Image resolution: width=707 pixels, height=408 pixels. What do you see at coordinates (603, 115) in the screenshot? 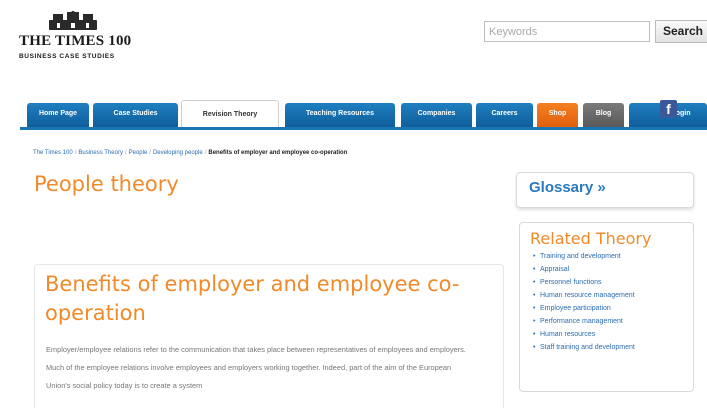
I see `nav-blog: Blog` at bounding box center [603, 115].